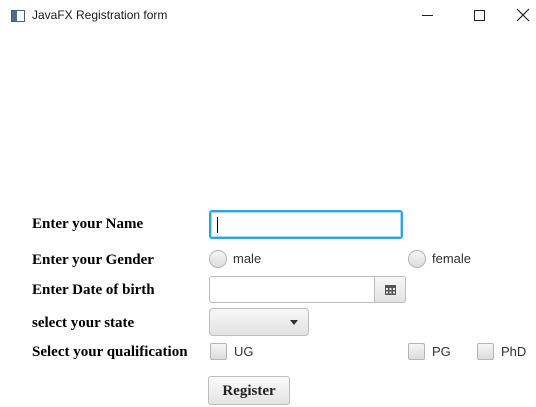  Describe the element at coordinates (292, 289) in the screenshot. I see `dob-input` at that location.